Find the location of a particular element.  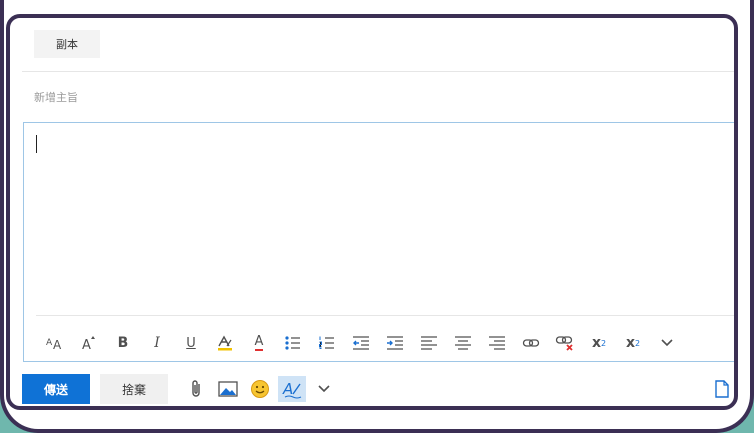

font-color-icon: A is located at coordinates (259, 343).